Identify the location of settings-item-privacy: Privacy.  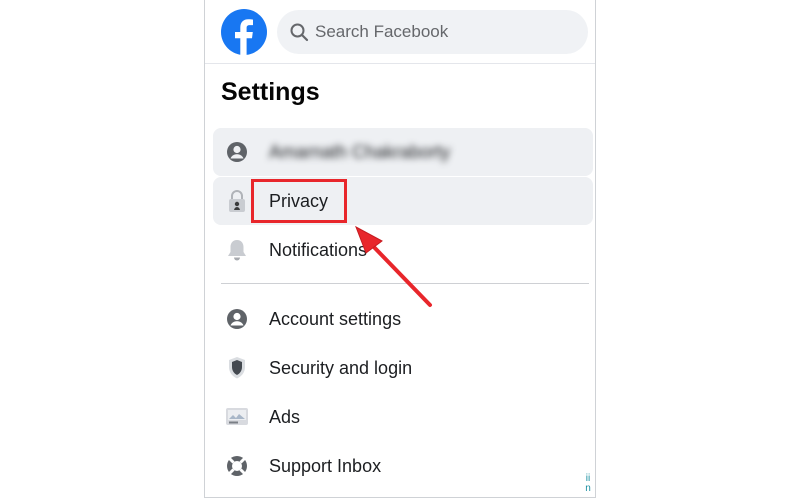
(403, 201).